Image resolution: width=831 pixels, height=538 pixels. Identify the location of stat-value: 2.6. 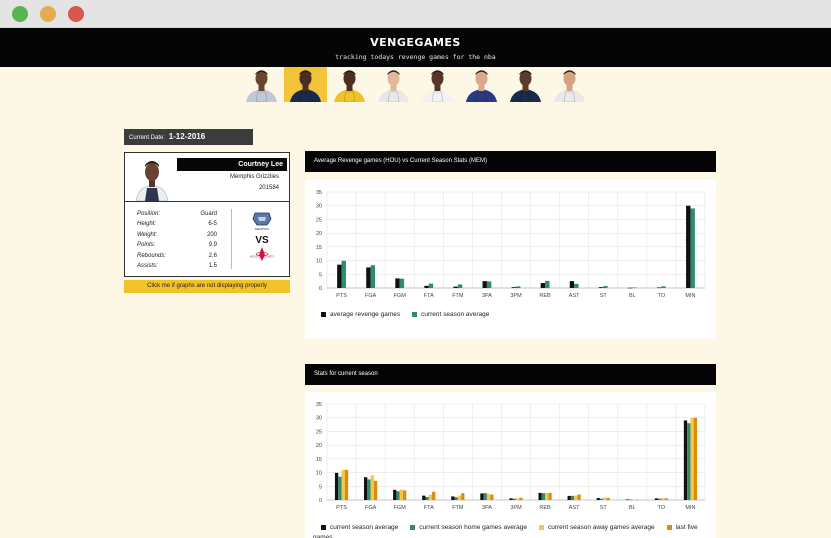
(212, 255).